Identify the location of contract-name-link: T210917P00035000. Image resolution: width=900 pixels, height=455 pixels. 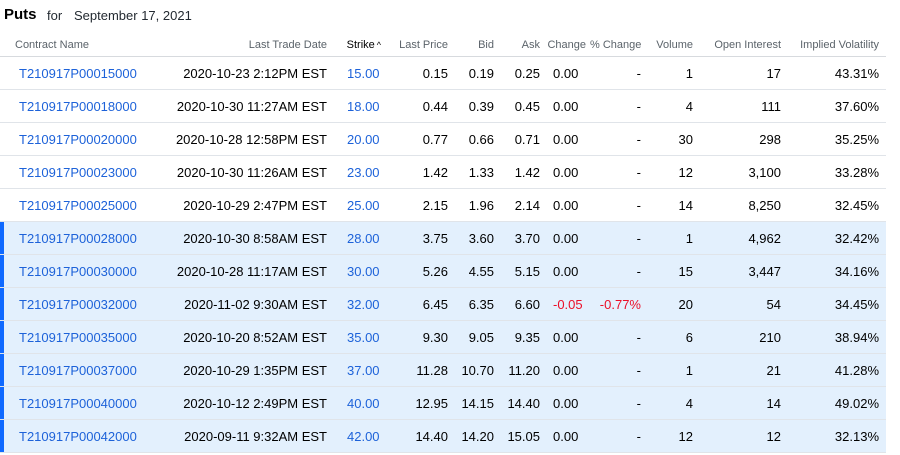
(78, 337).